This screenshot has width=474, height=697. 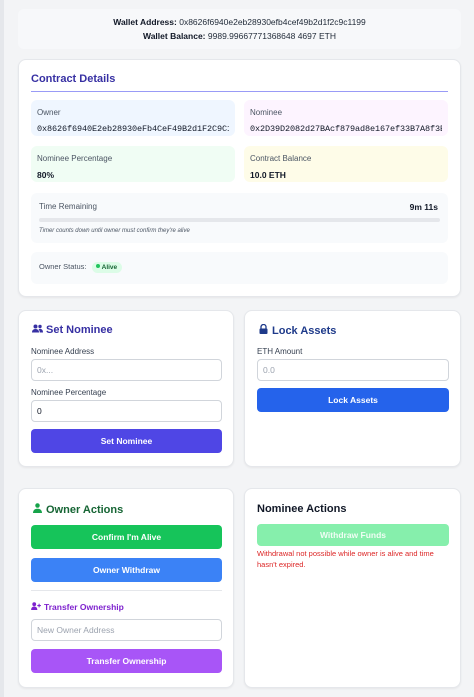 What do you see at coordinates (353, 400) in the screenshot?
I see `lock-assets-button: Lock Assets` at bounding box center [353, 400].